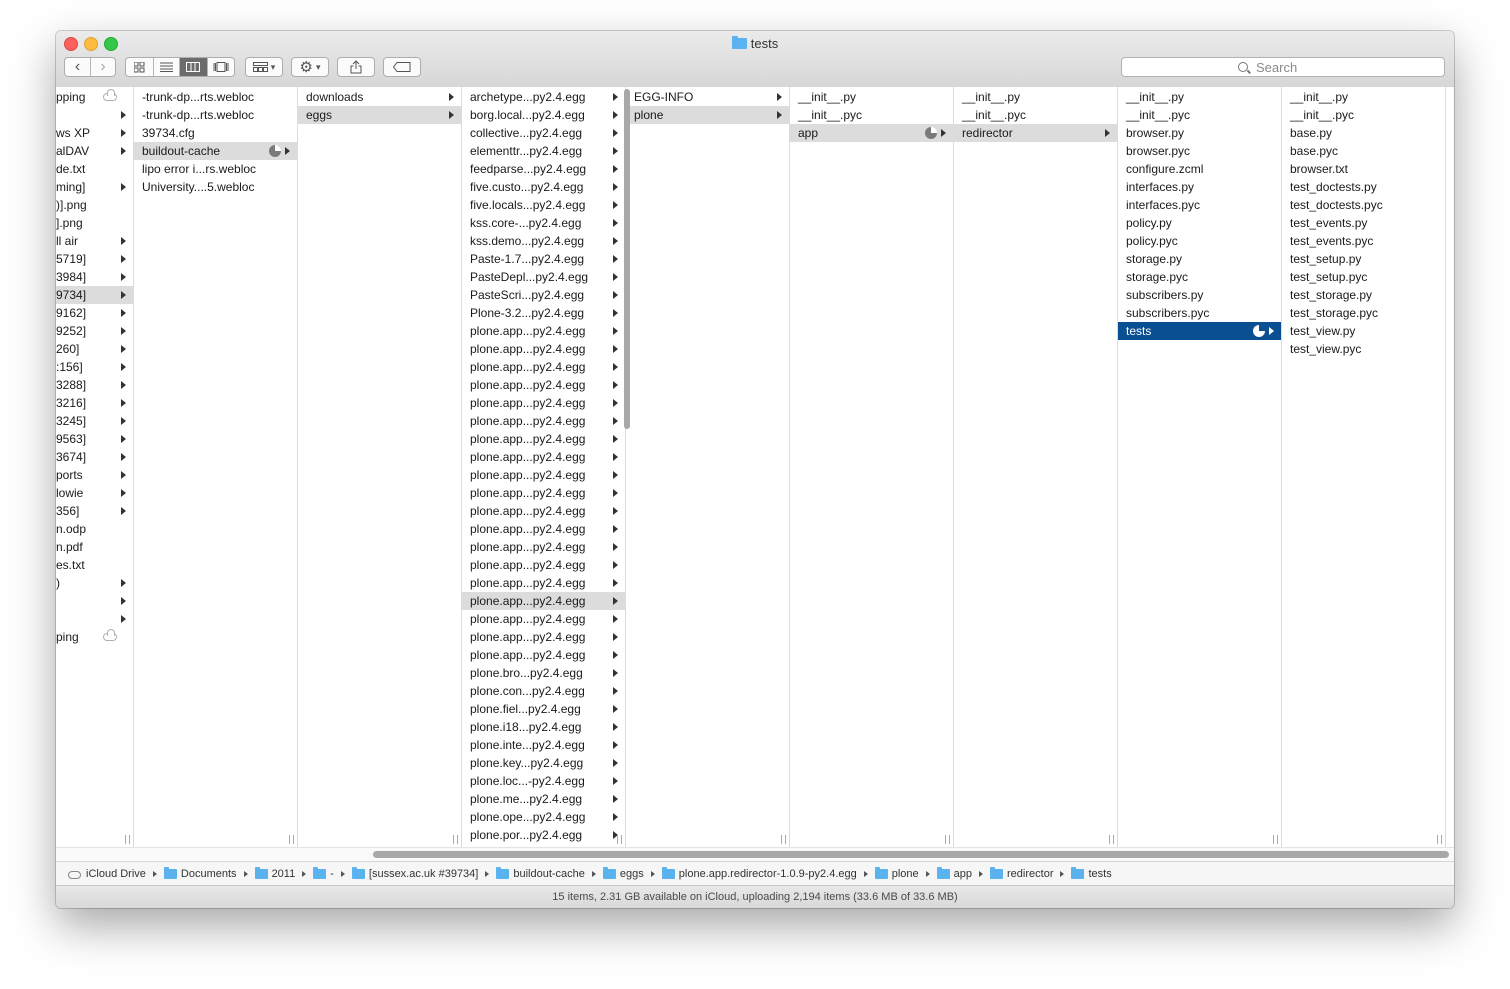  Describe the element at coordinates (1199, 241) in the screenshot. I see `list-item: policy.pyc` at that location.